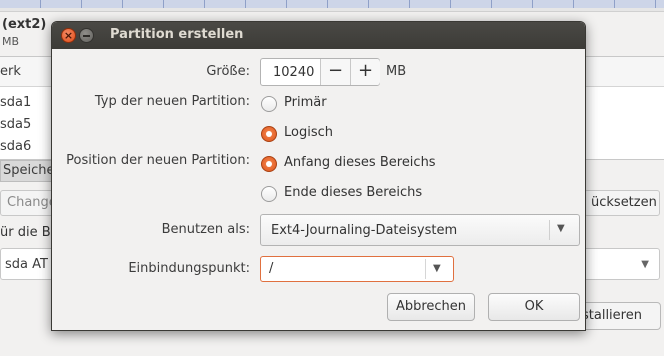 The width and height of the screenshot is (664, 356). I want to click on partition-size-unit: MB, so click(11, 41).